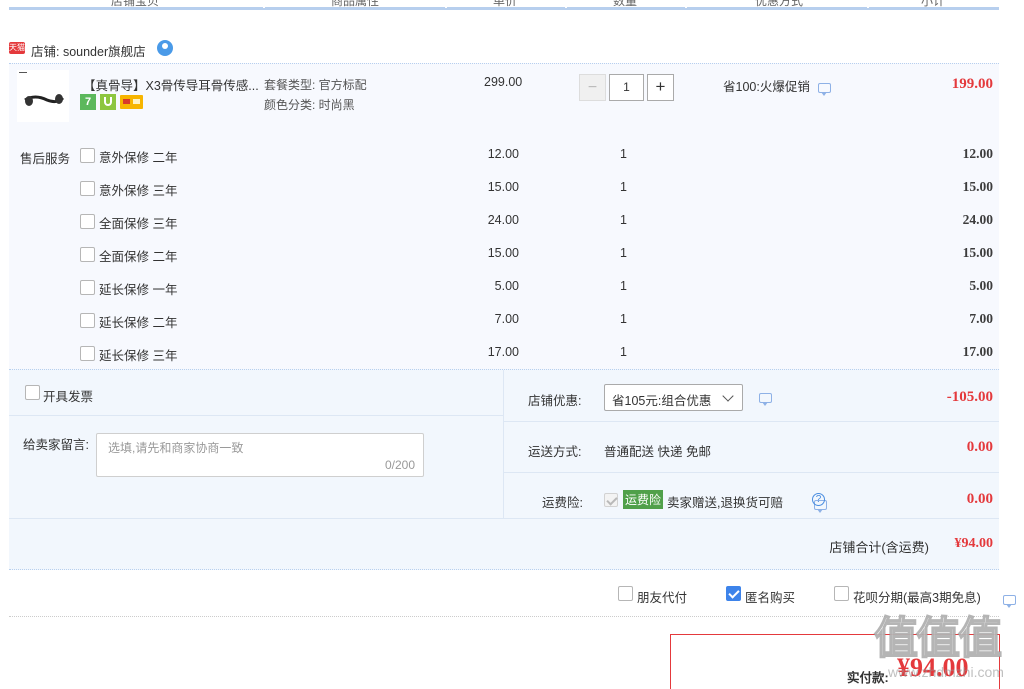 This screenshot has height=689, width=1024. I want to click on product-subtotal: 199.00, so click(972, 84).